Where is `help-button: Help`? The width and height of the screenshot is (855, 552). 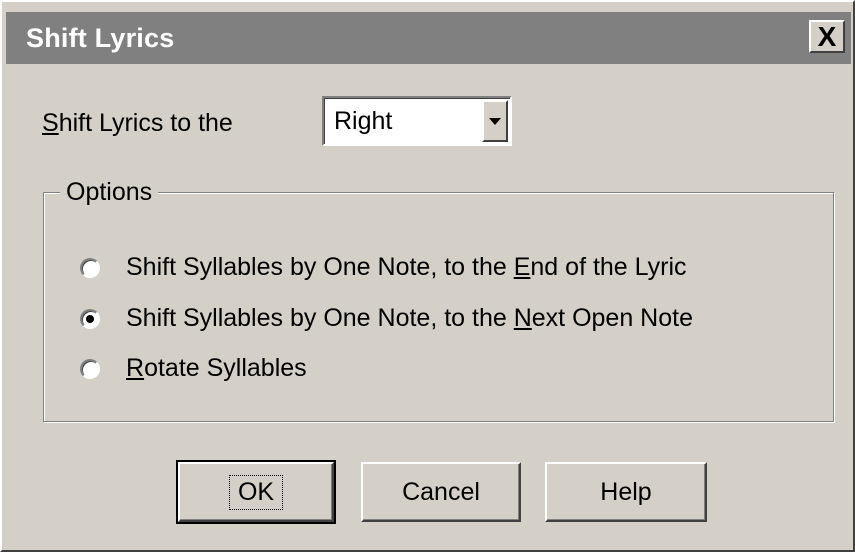
help-button: Help is located at coordinates (626, 492).